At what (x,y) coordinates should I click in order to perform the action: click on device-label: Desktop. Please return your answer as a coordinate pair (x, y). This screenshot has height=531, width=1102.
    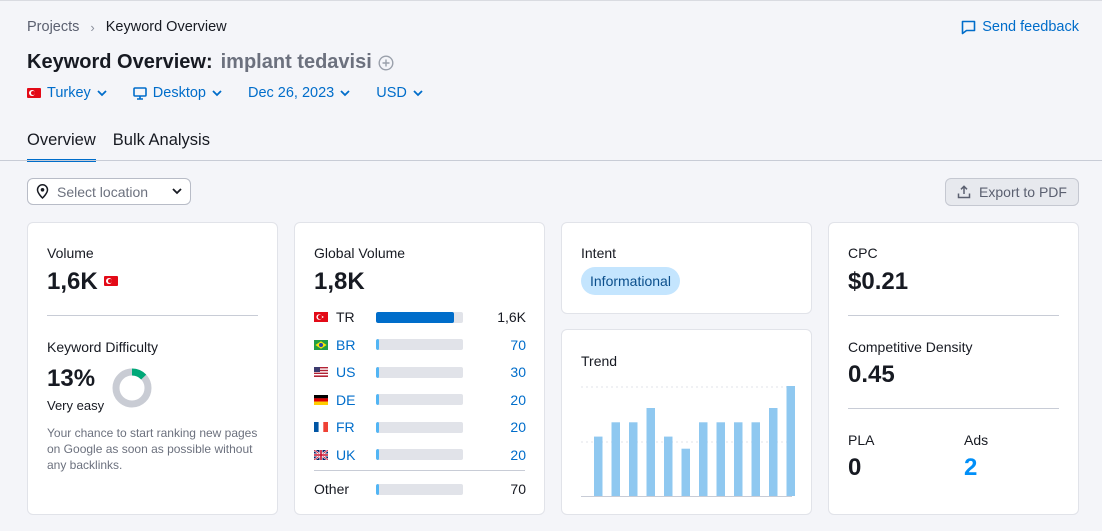
    Looking at the image, I should click on (179, 93).